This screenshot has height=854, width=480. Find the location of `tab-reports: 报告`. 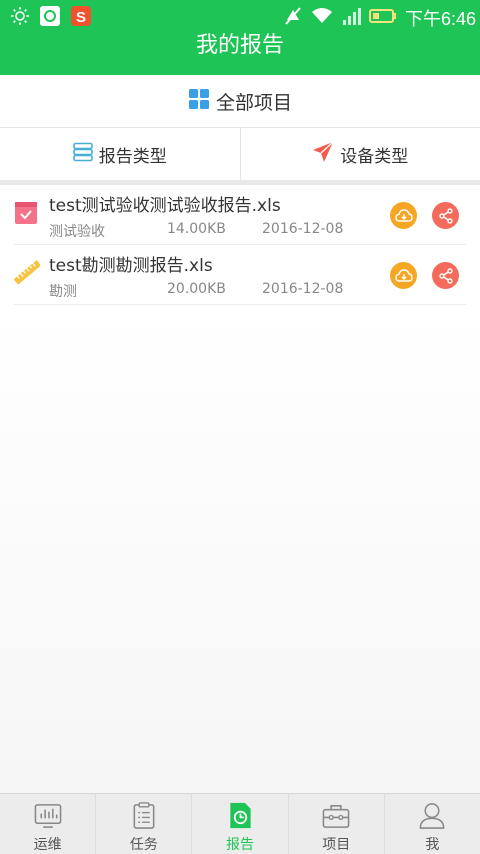

tab-reports: 报告 is located at coordinates (240, 824).